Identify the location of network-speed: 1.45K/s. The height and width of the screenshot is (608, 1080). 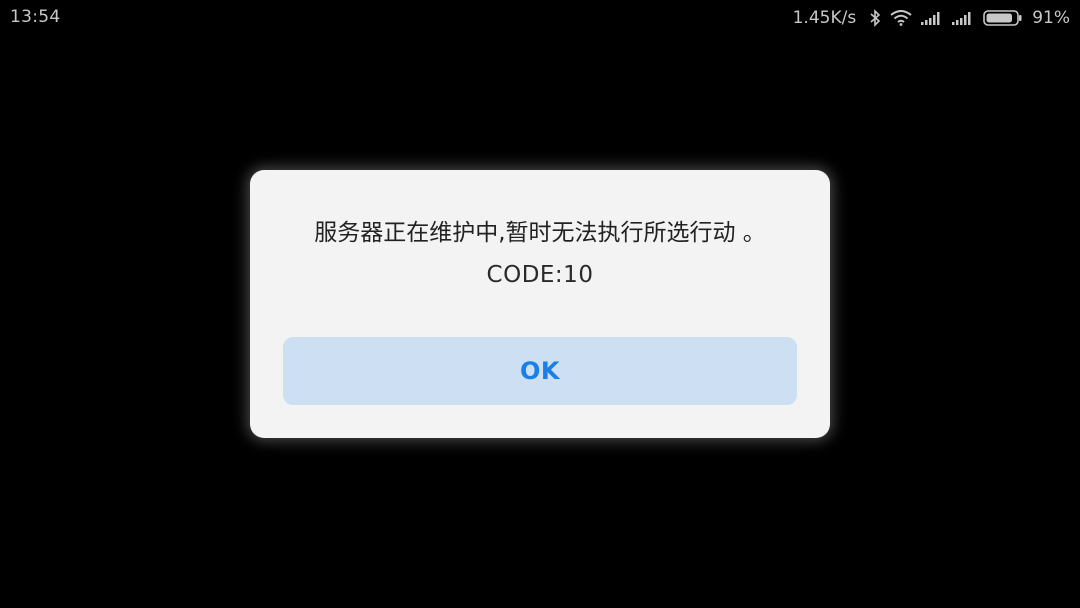
(824, 18).